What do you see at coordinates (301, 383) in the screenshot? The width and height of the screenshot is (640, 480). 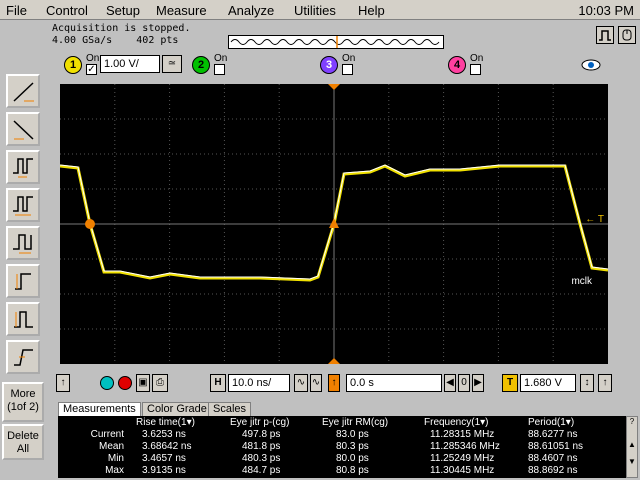 I see `zoom-icon: ∿` at bounding box center [301, 383].